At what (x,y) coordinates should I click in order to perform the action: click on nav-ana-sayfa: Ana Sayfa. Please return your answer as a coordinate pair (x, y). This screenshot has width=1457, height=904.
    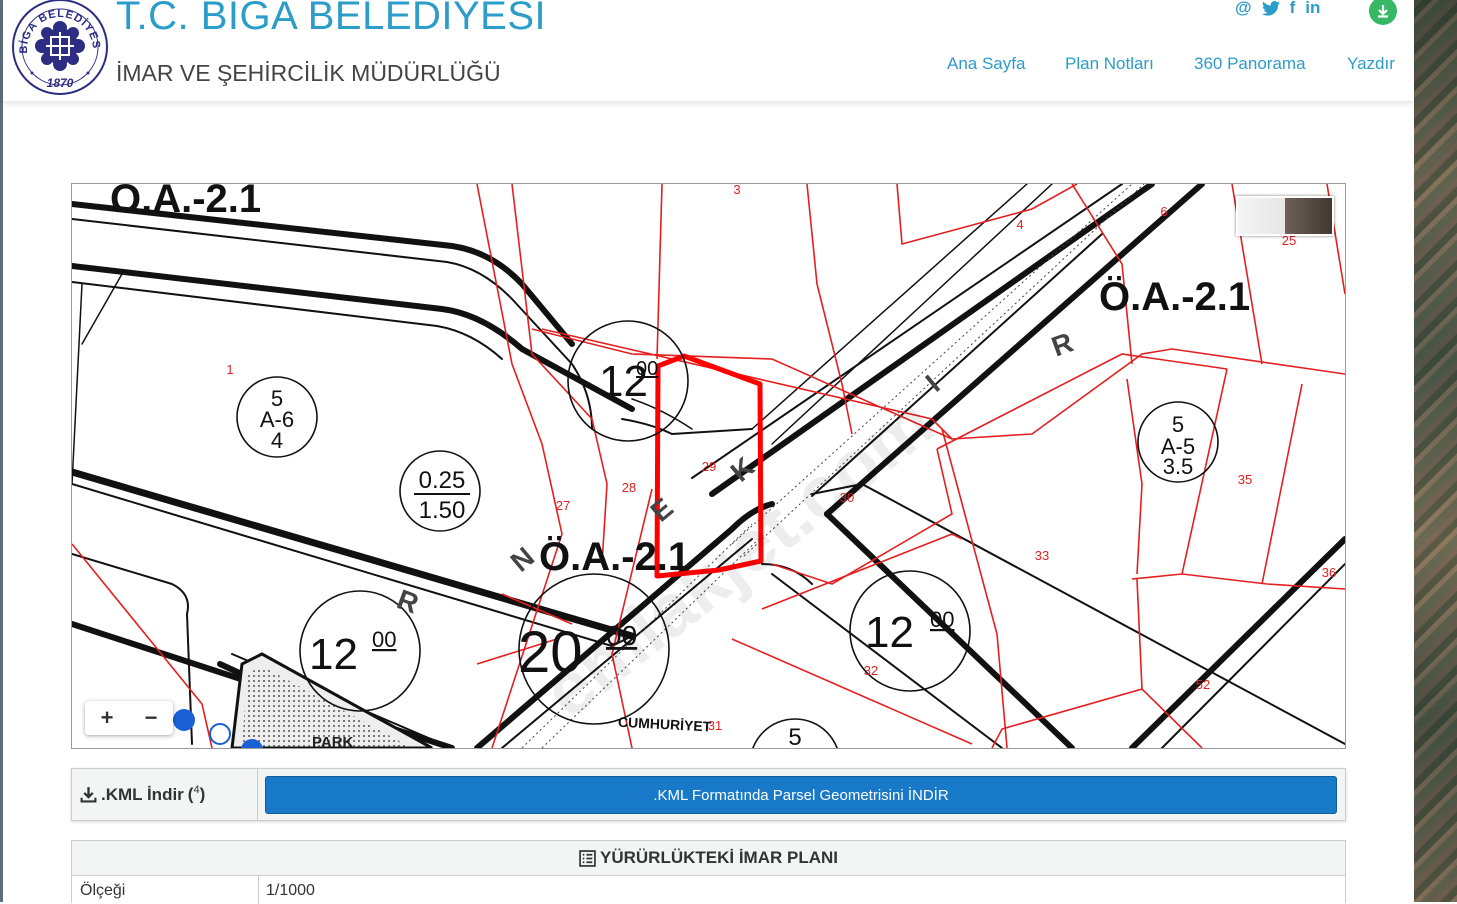
    Looking at the image, I should click on (986, 64).